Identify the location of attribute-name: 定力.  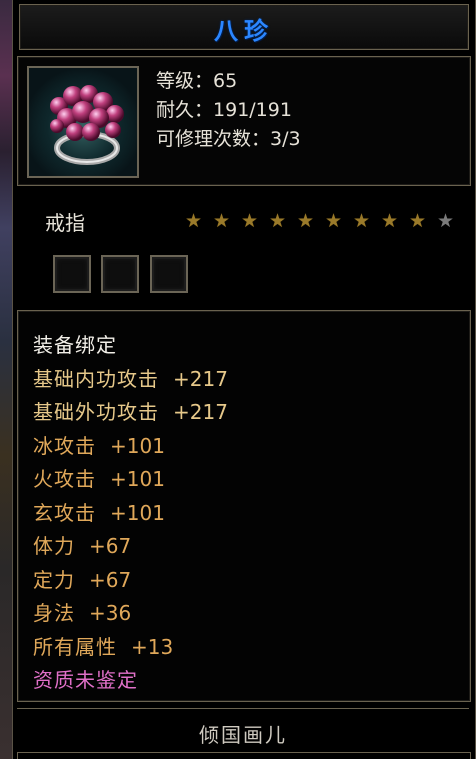
(54, 579).